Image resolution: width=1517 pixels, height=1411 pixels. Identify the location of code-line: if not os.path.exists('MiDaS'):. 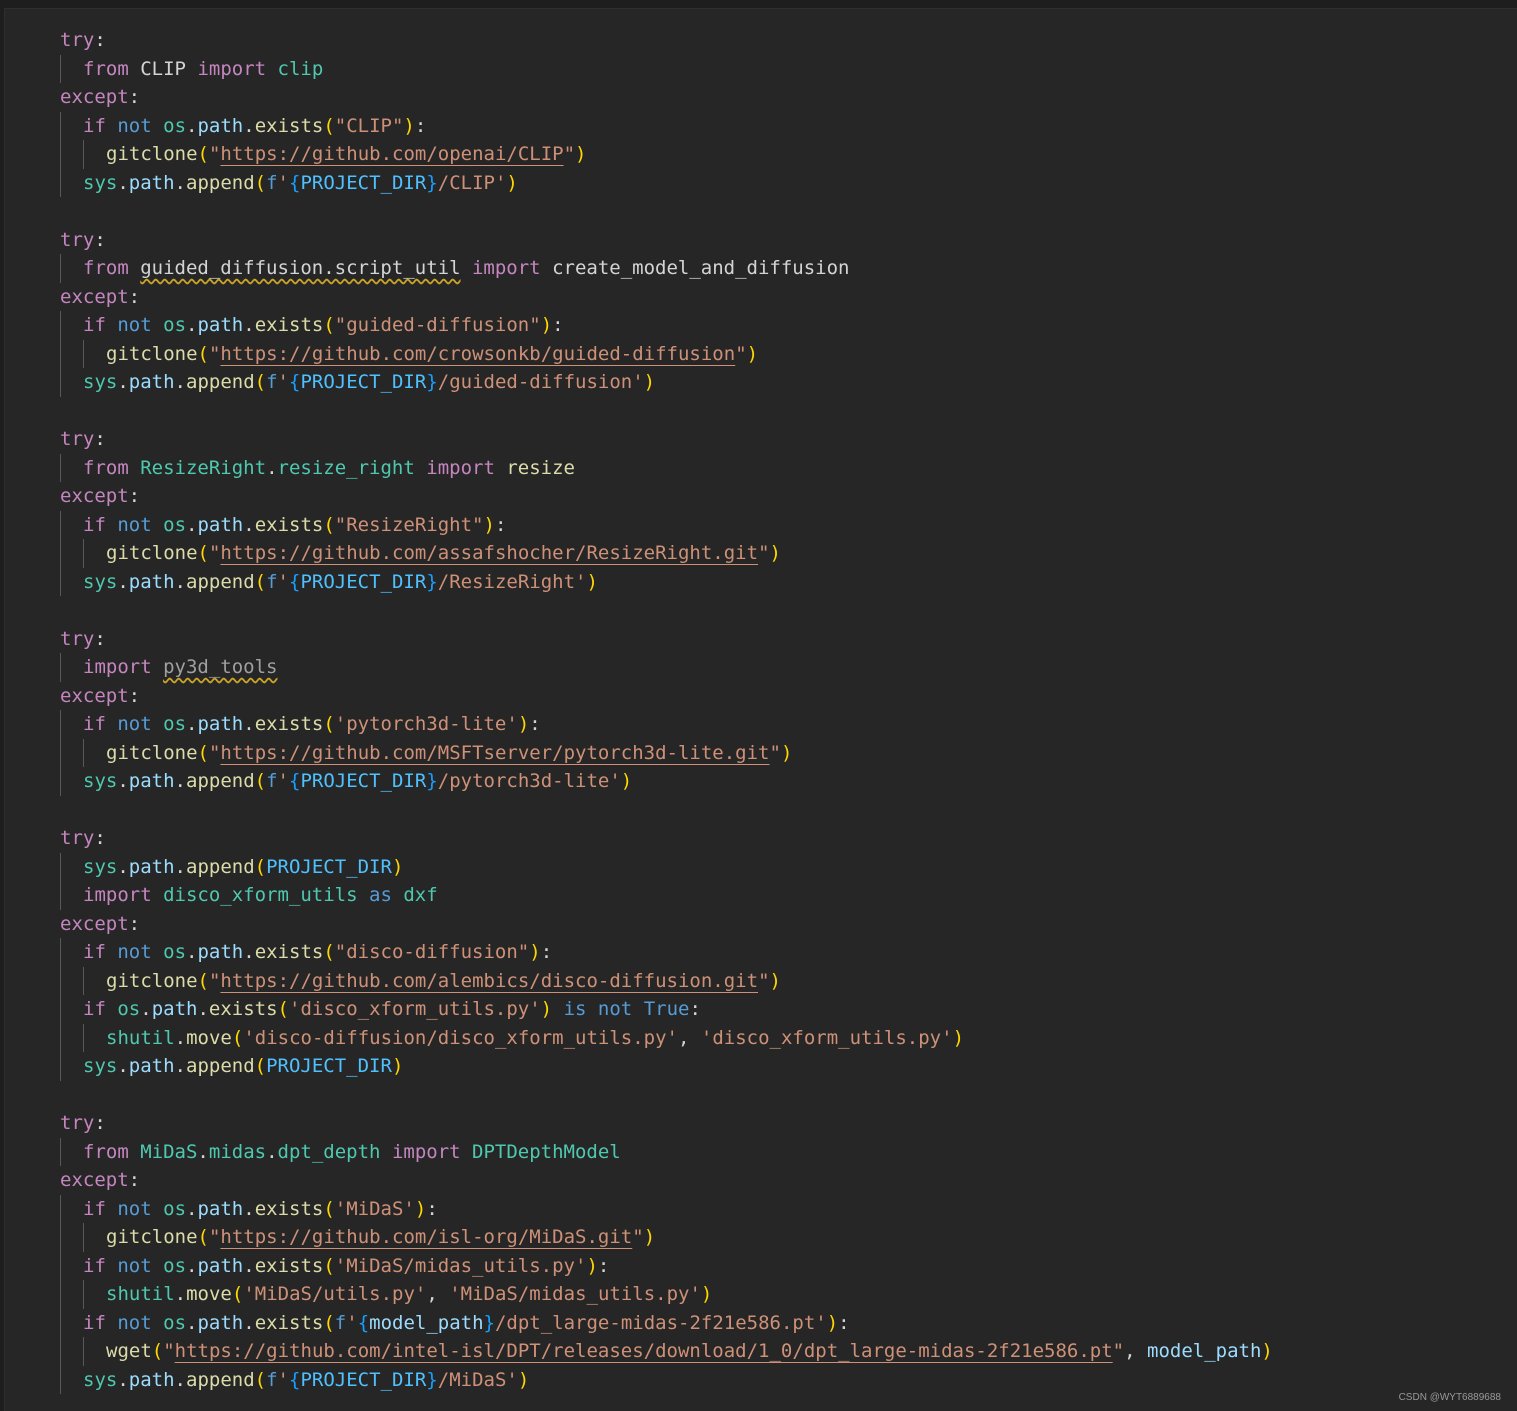
(639, 1208).